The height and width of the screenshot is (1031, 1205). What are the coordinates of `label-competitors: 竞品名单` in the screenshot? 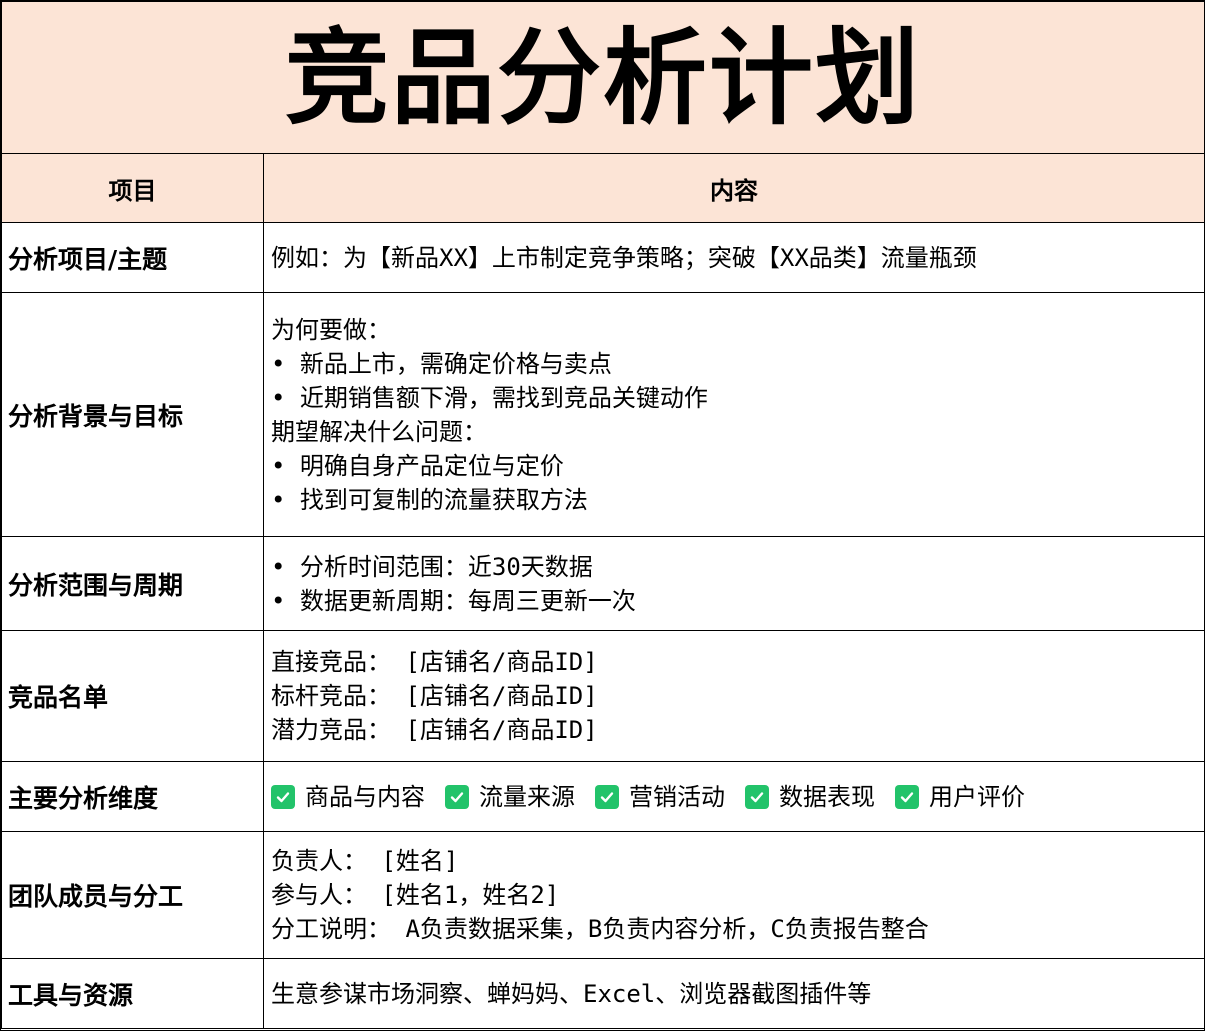 It's located at (132, 696).